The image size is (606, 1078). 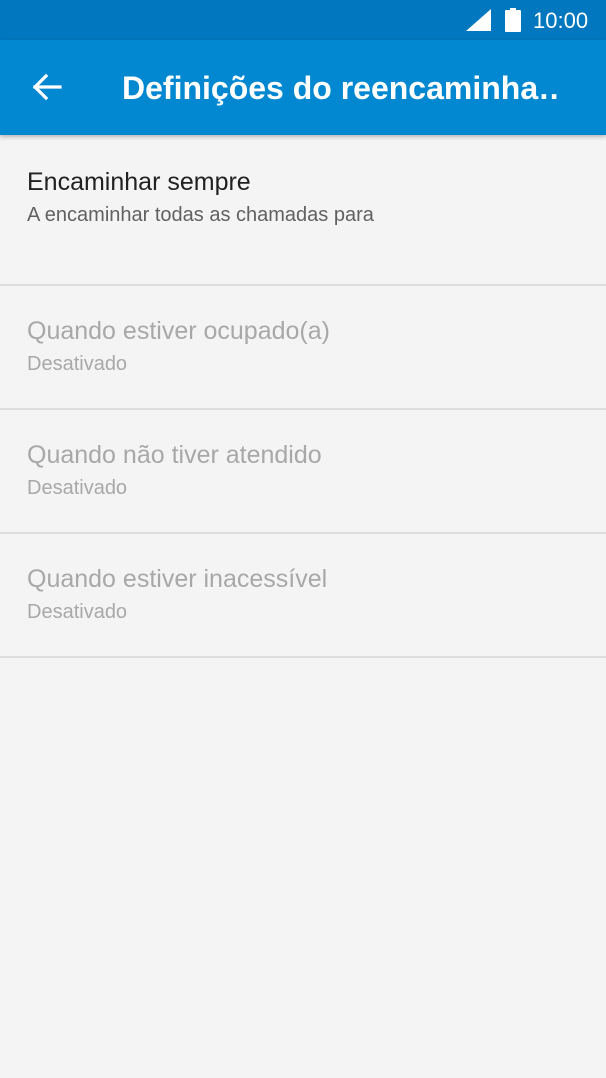 I want to click on forward-when-unreachable-item: Quando estiver inacessível Desativado, so click(x=303, y=596).